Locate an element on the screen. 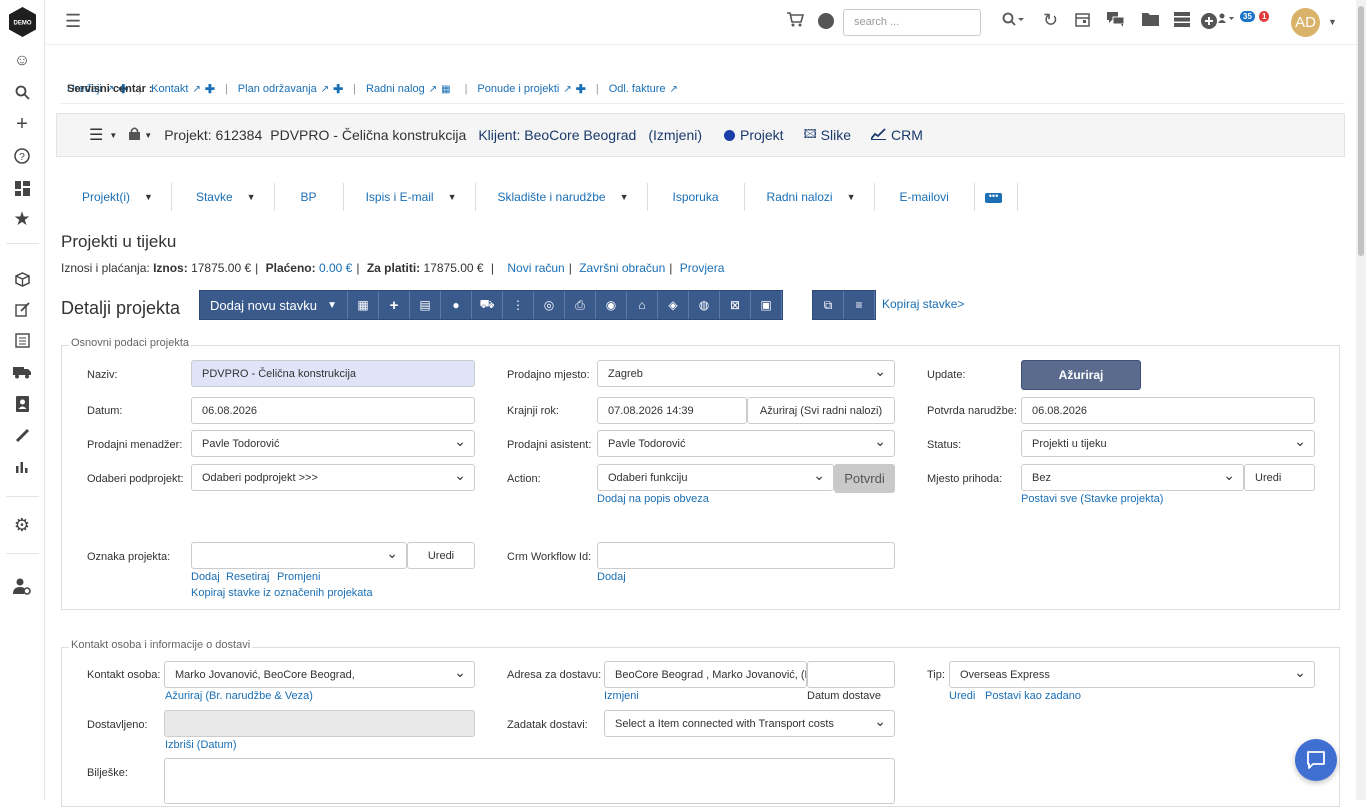  oznaka-edit-button: Uredi is located at coordinates (441, 555).